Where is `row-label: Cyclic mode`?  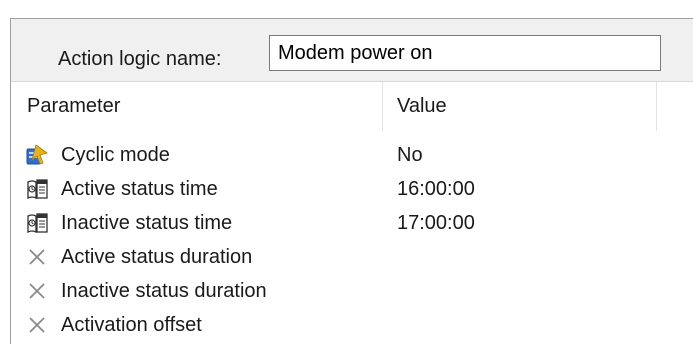
row-label: Cyclic mode is located at coordinates (115, 155).